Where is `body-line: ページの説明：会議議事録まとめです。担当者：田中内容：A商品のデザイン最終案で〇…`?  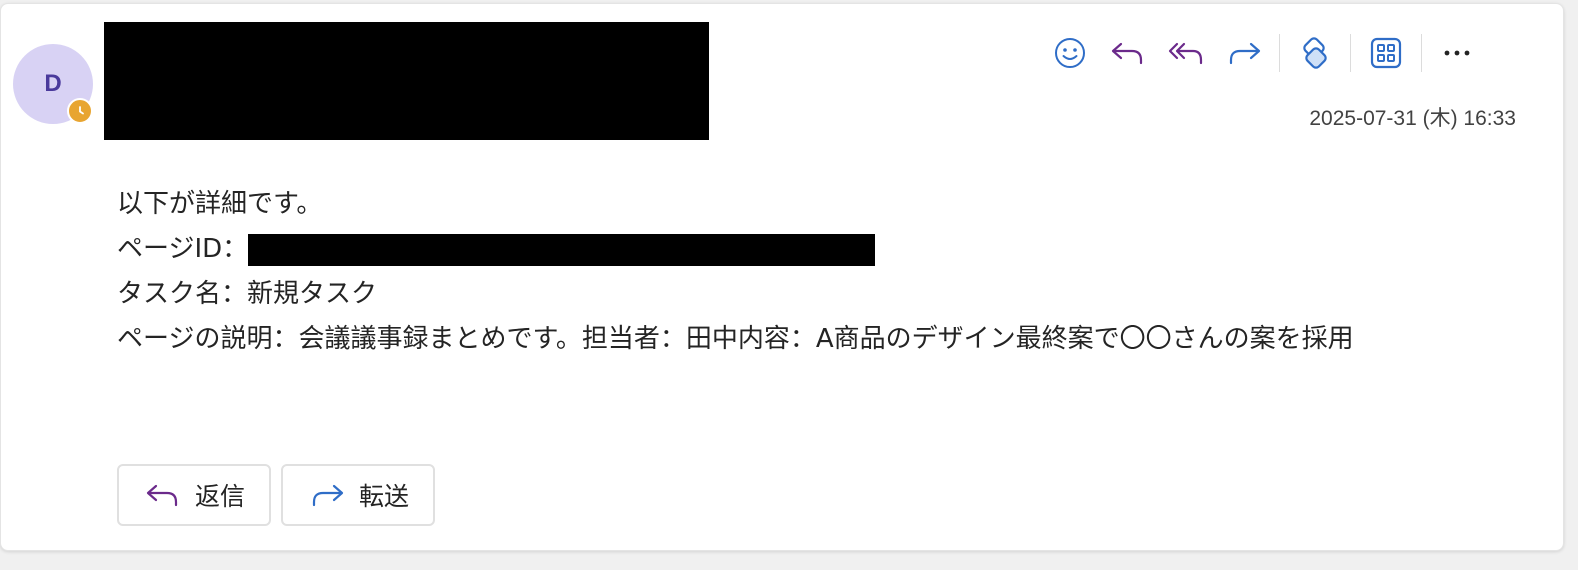
body-line: ページの説明：会議議事録まとめです。担当者：田中内容：A商品のデザイン最終案で〇… is located at coordinates (735, 339).